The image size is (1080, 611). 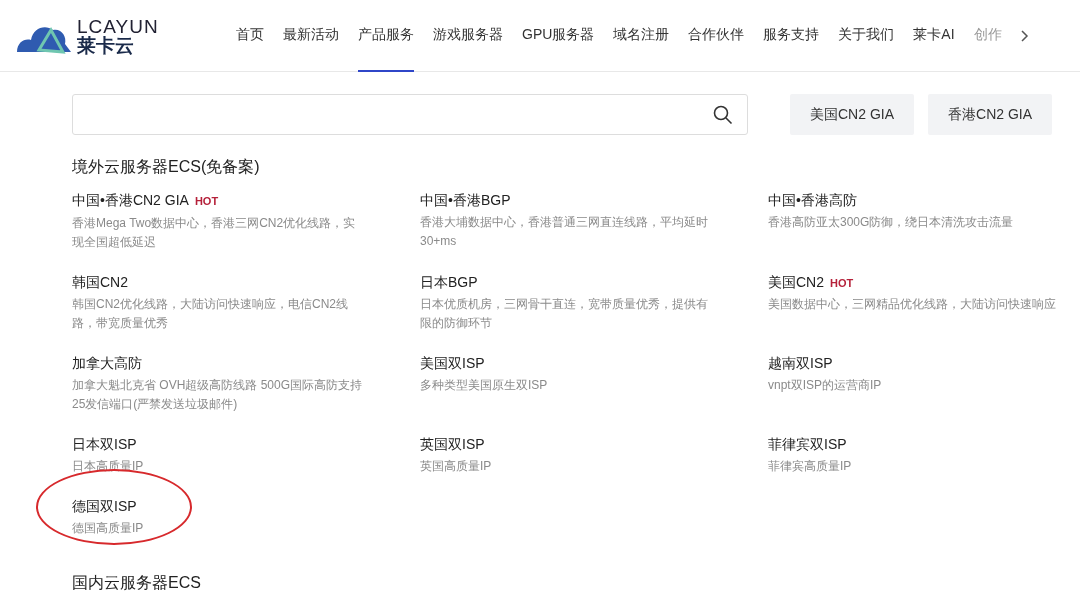 What do you see at coordinates (912, 304) in the screenshot?
I see `product-description: 美国数据中心，三网精品优化线路，大陆访问快速响应` at bounding box center [912, 304].